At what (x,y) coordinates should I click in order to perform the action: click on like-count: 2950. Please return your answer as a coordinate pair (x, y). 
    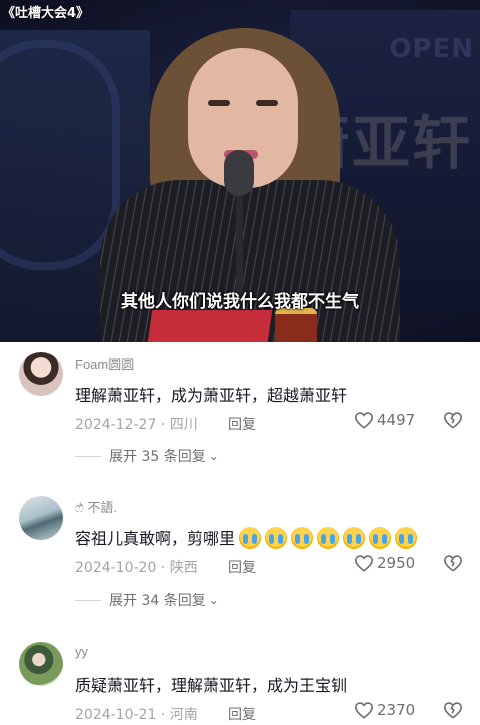
    Looking at the image, I should click on (396, 563).